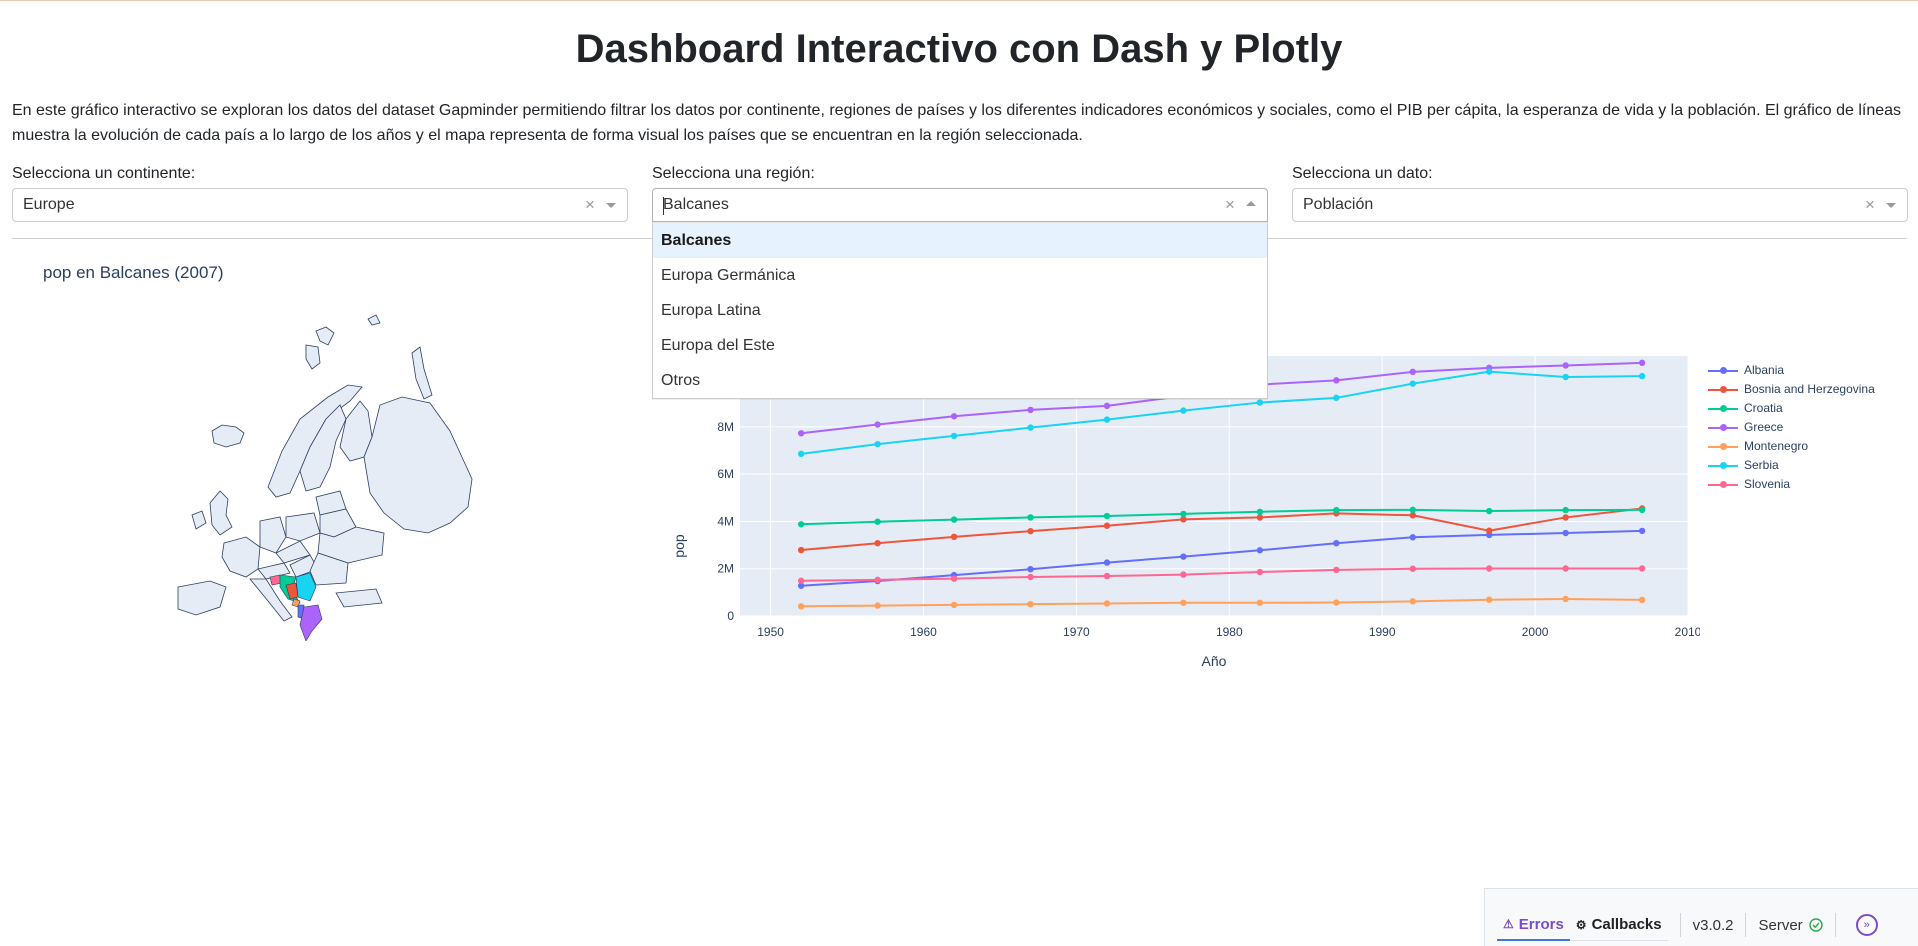 The width and height of the screenshot is (1918, 946). I want to click on legend-label: Croatia, so click(1763, 408).